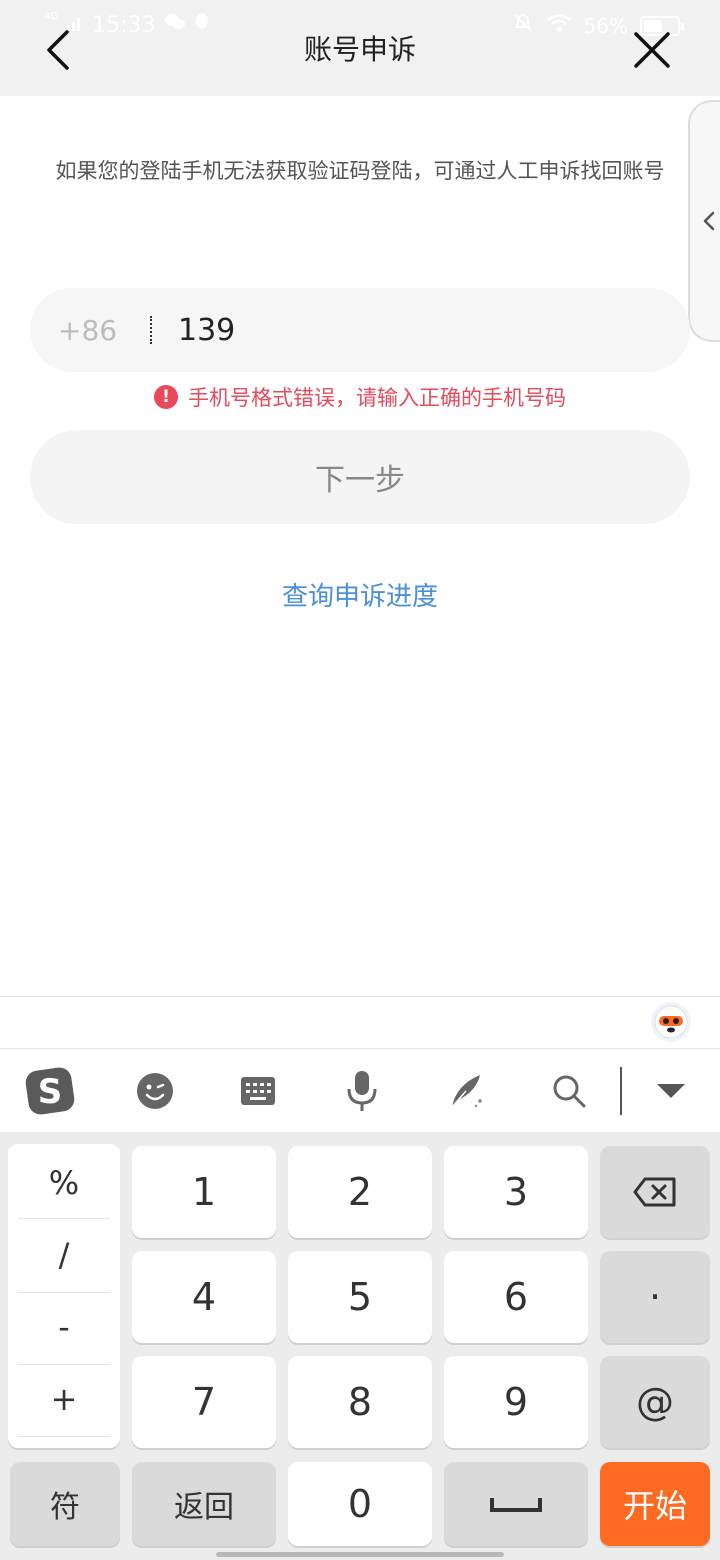  I want to click on key-percent: %, so click(64, 1183).